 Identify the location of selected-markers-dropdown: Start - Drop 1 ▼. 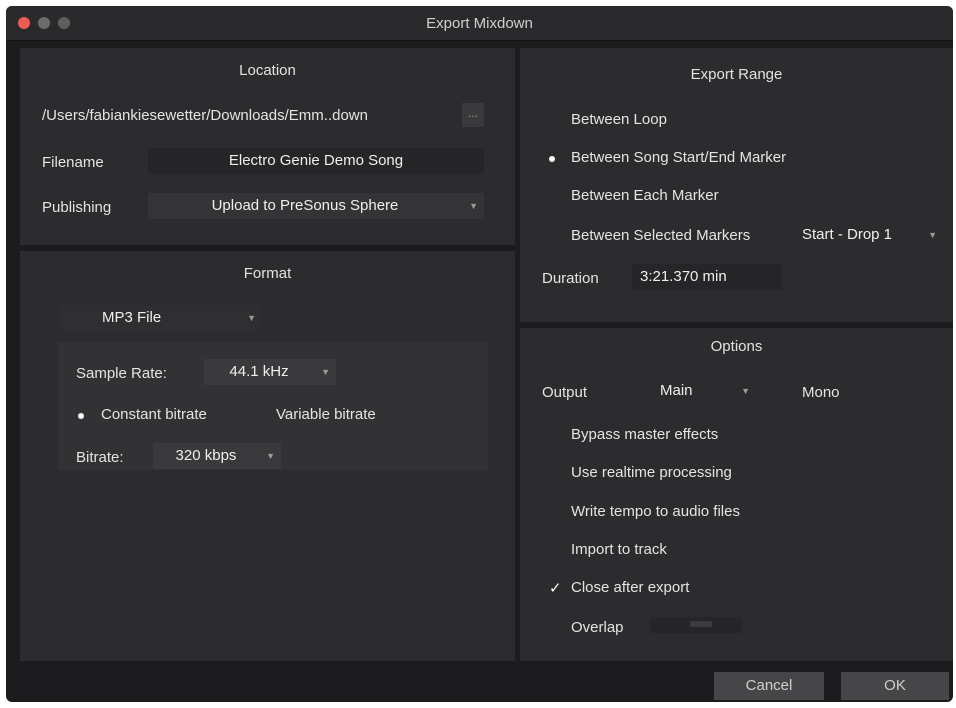
(868, 235).